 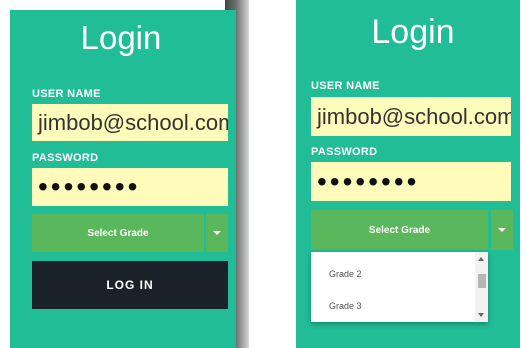 What do you see at coordinates (344, 152) in the screenshot?
I see `password-label-right: PASSWORD` at bounding box center [344, 152].